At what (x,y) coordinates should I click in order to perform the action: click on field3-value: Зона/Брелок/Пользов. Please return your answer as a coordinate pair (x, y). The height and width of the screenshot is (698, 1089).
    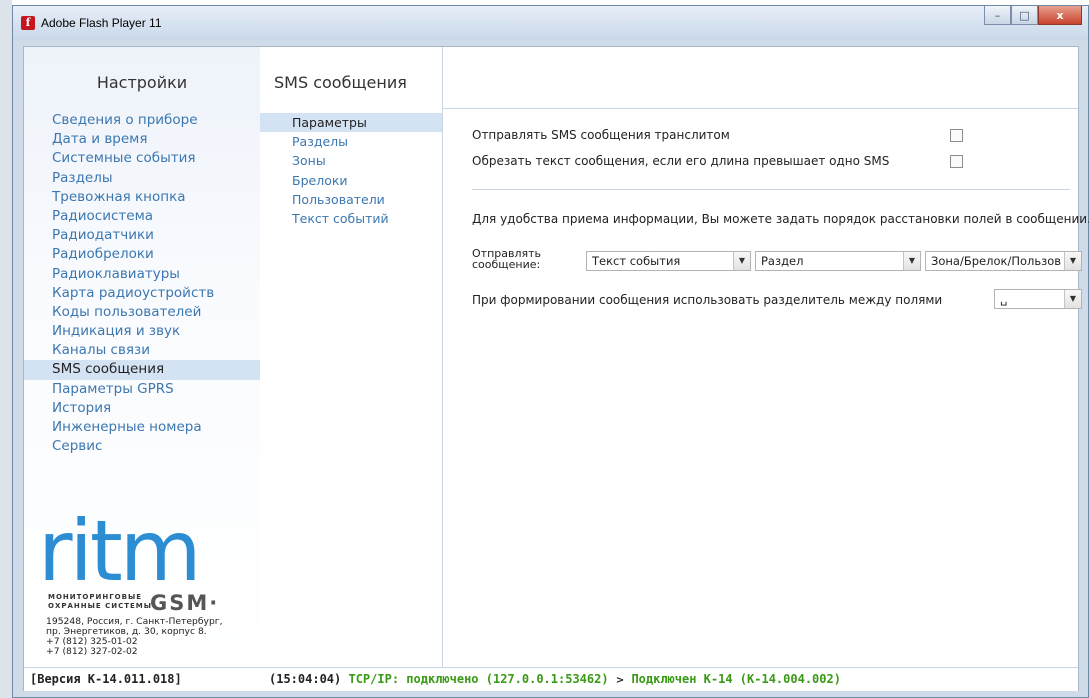
    Looking at the image, I should click on (996, 261).